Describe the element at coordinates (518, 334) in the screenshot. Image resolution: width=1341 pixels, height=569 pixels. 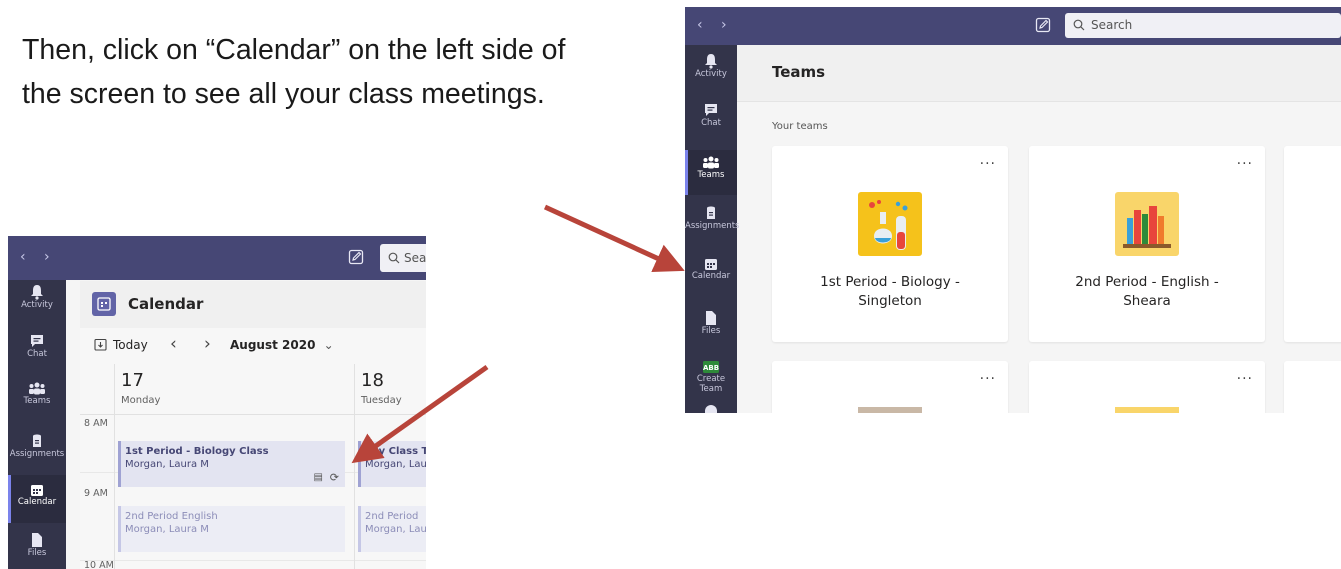
I see `arrow-overlay` at that location.